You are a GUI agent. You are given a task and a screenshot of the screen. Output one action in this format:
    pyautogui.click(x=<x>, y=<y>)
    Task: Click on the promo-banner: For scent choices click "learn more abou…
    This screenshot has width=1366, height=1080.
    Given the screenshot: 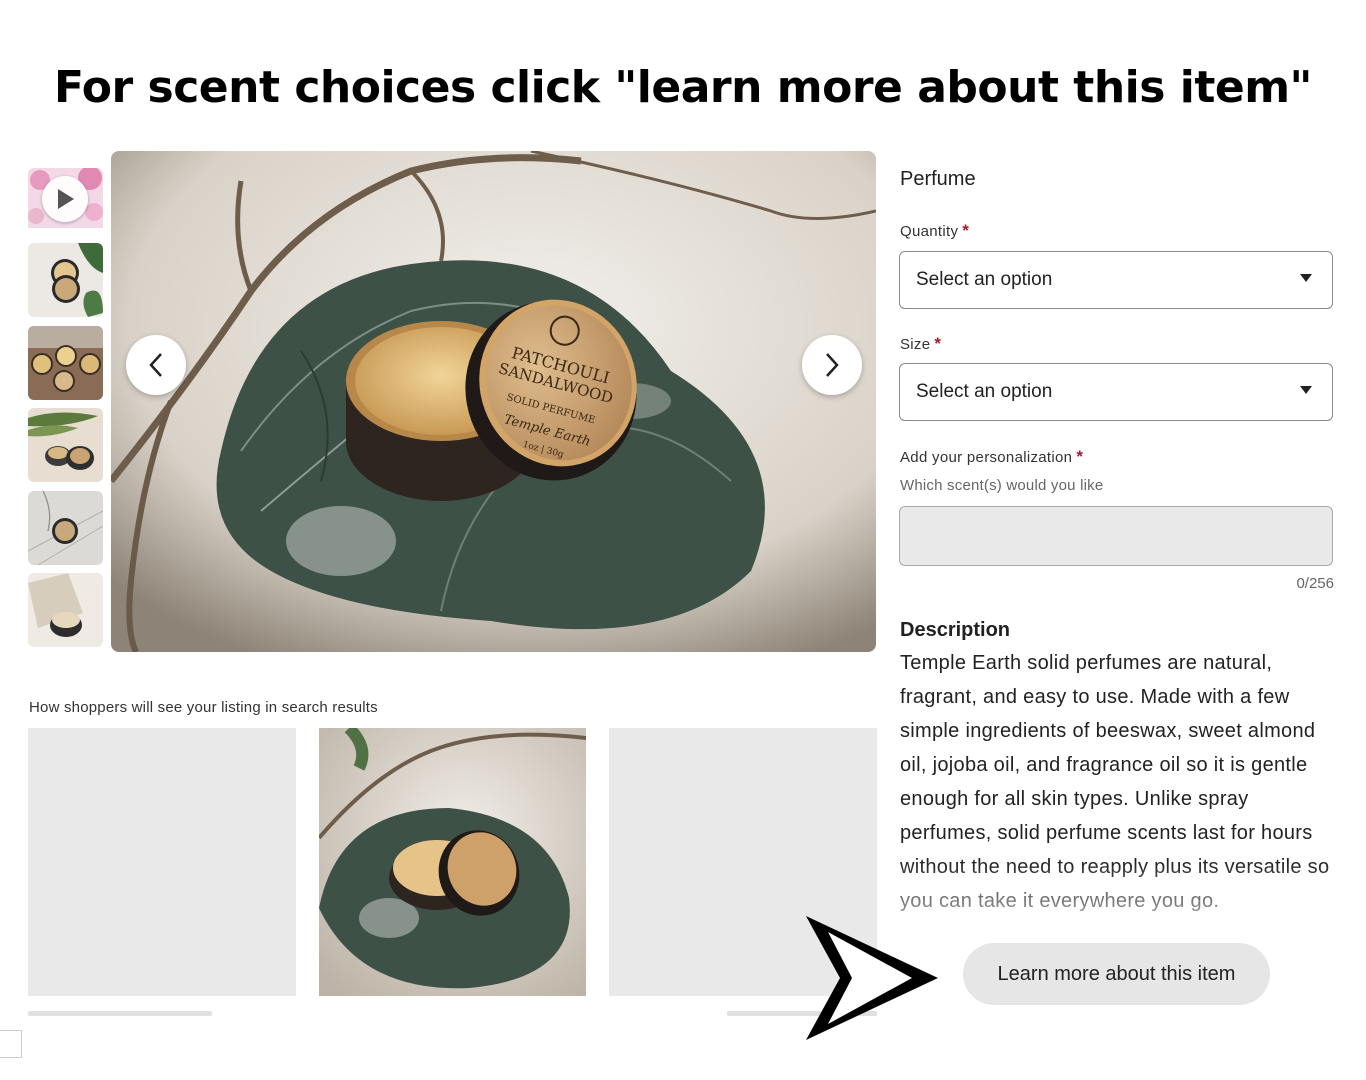 What is the action you would take?
    pyautogui.click(x=683, y=87)
    